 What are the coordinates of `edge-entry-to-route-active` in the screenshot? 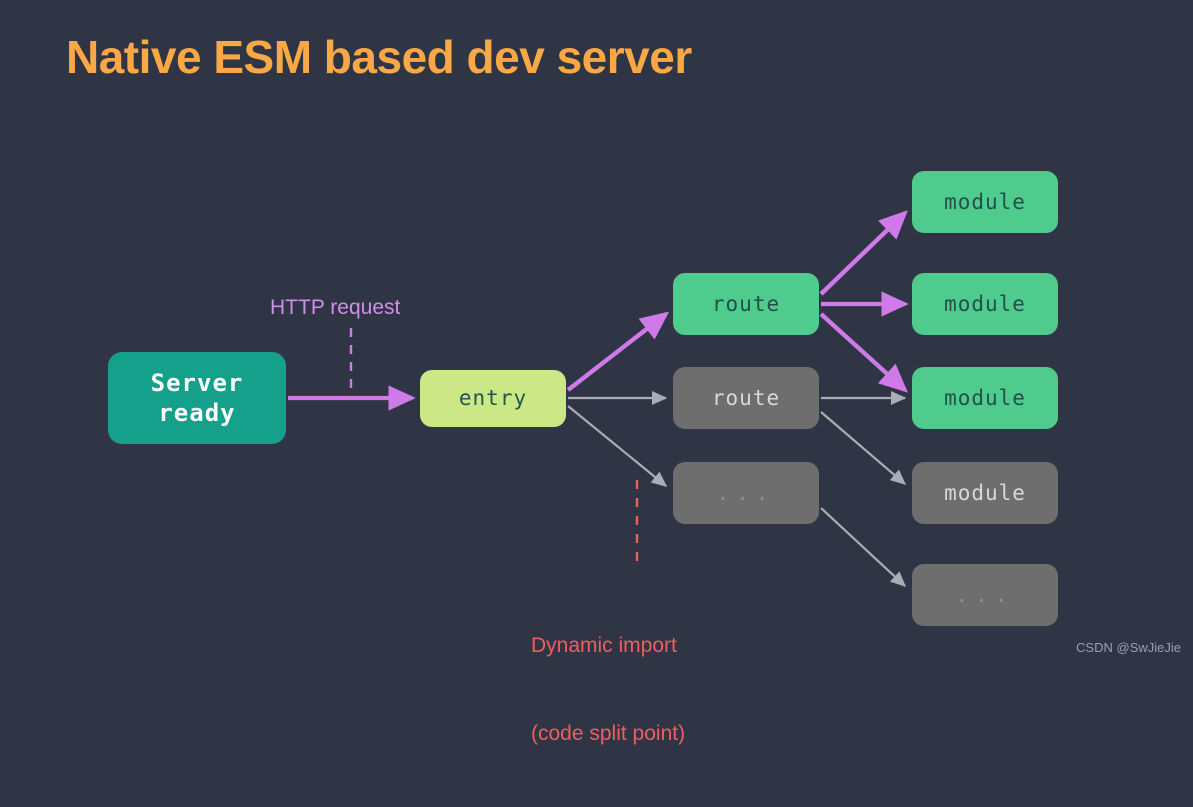 It's located at (618, 351).